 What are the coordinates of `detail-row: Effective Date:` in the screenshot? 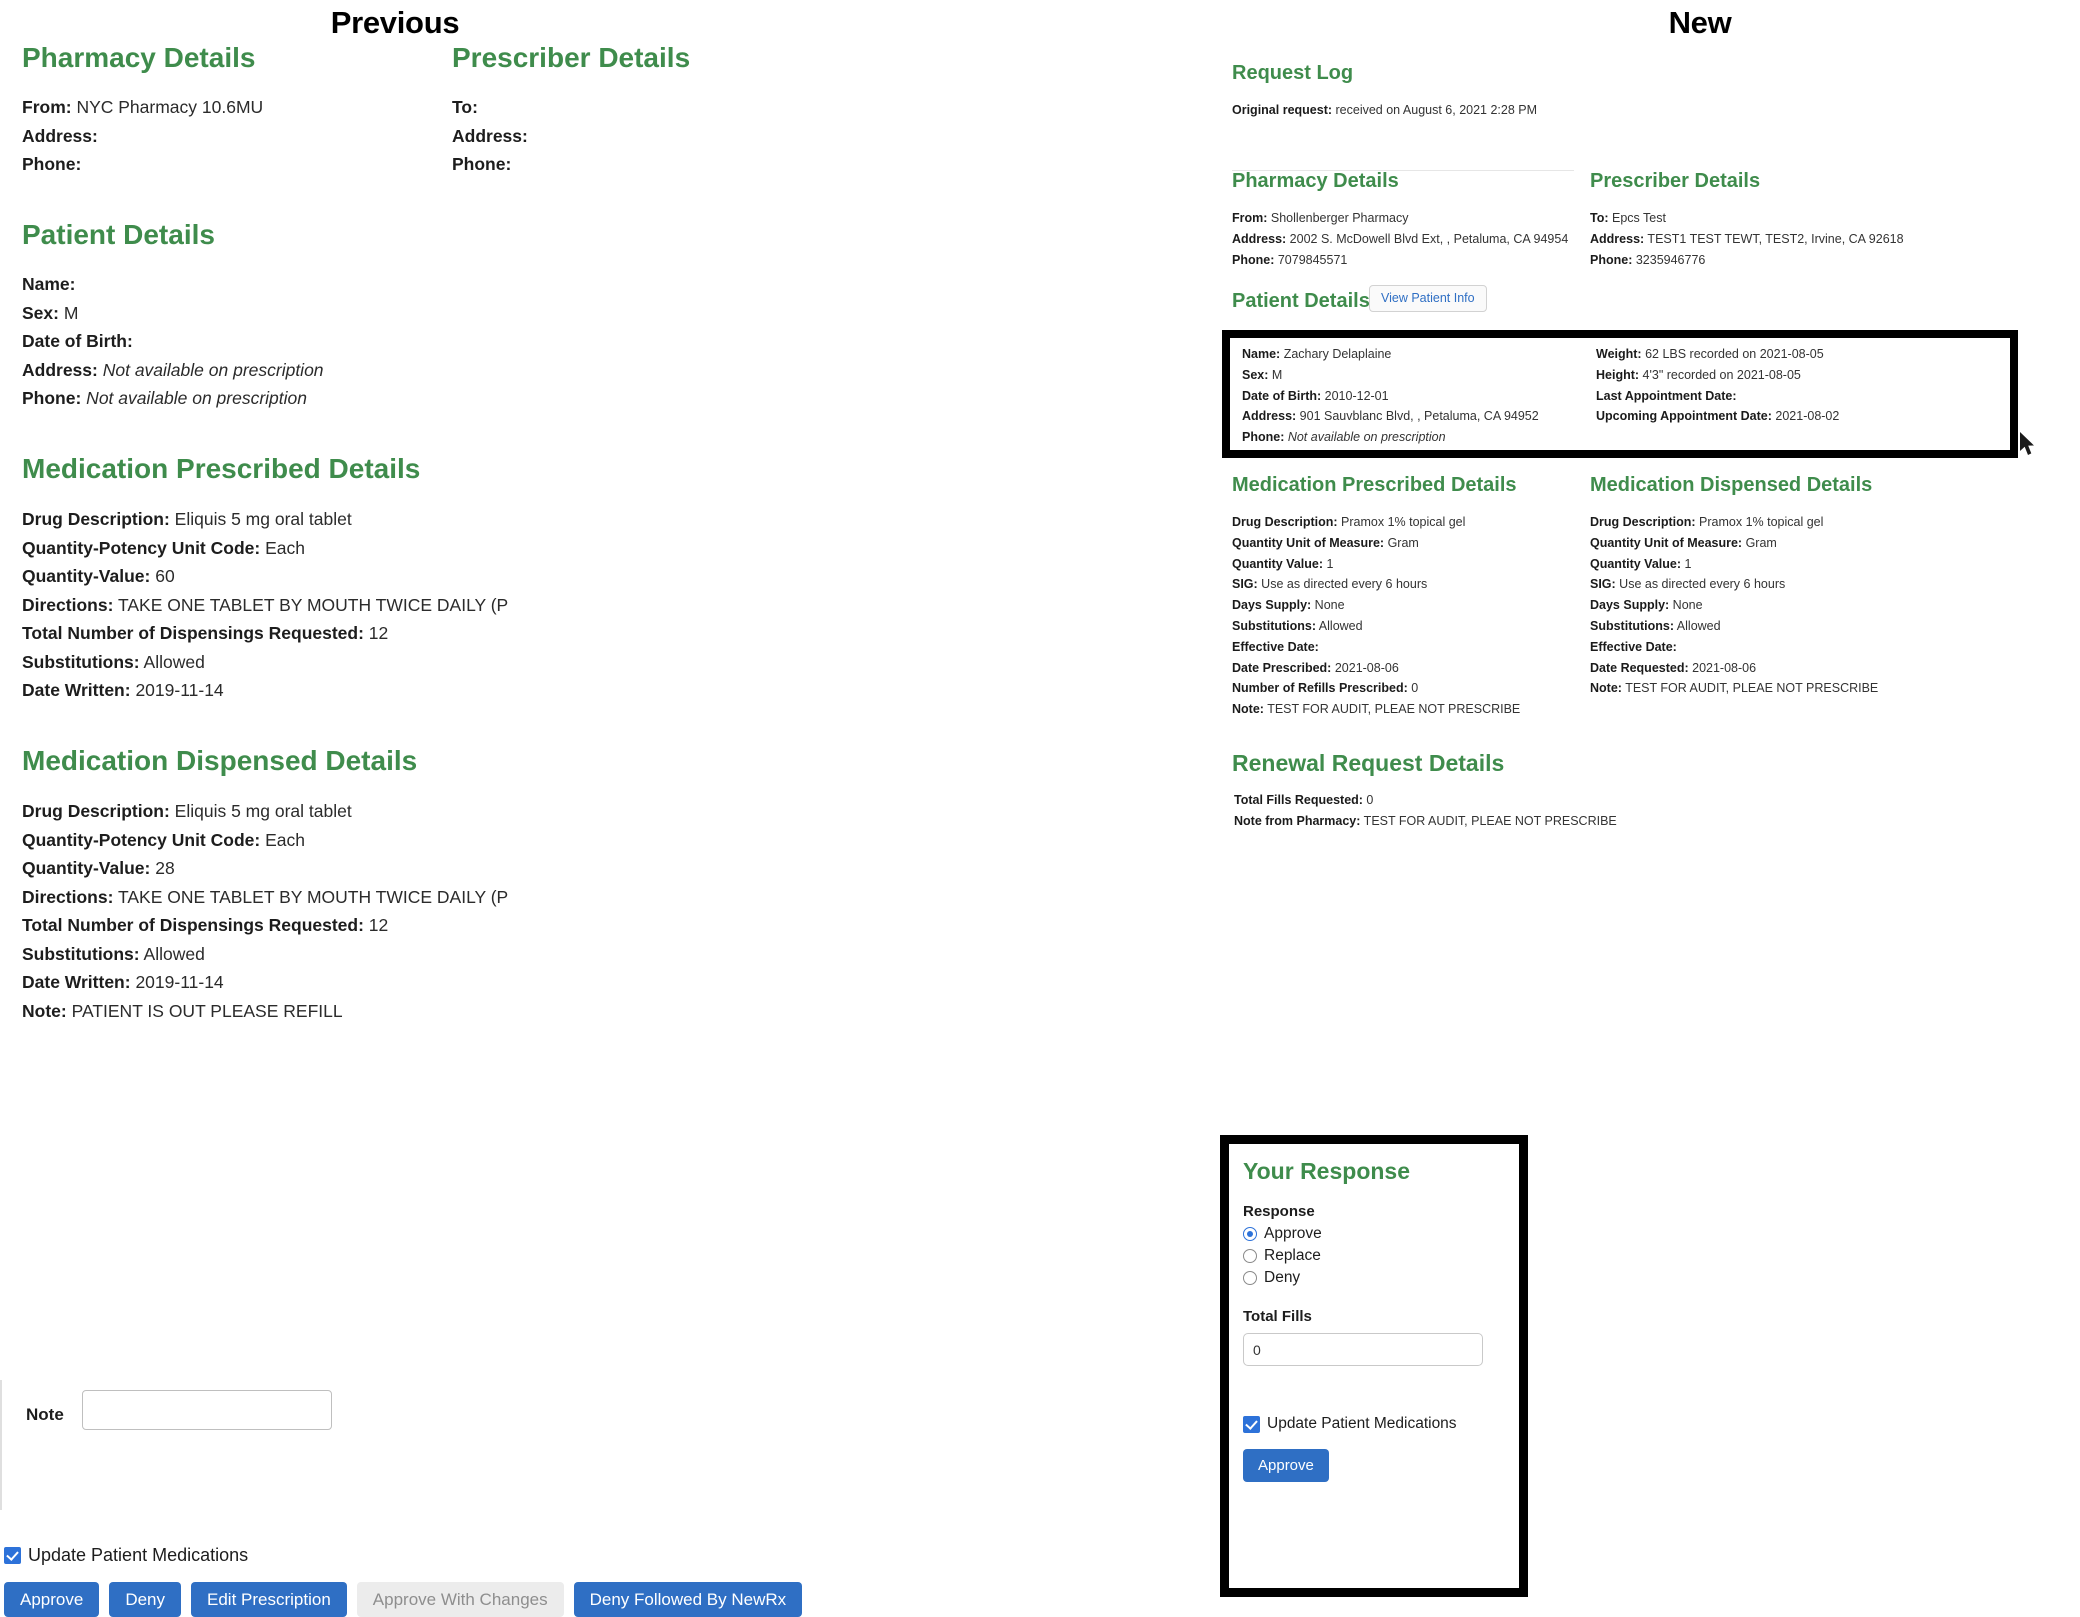 It's located at (1734, 647).